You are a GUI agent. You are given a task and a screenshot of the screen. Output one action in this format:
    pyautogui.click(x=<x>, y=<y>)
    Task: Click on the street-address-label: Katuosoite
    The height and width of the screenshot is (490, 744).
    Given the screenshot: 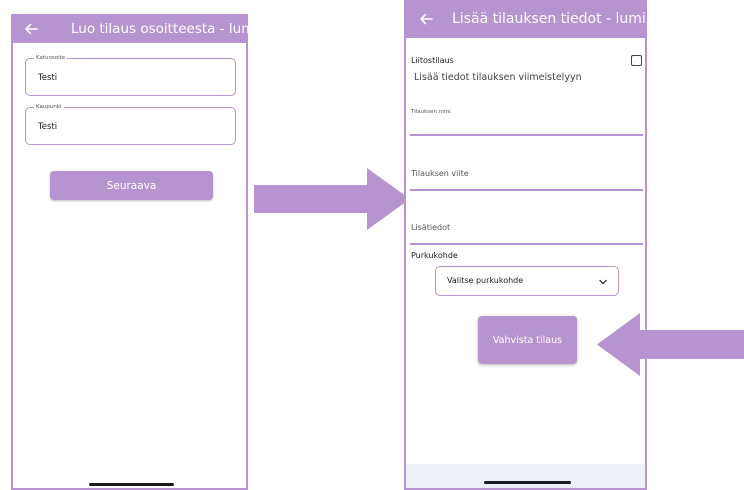 What is the action you would take?
    pyautogui.click(x=51, y=58)
    